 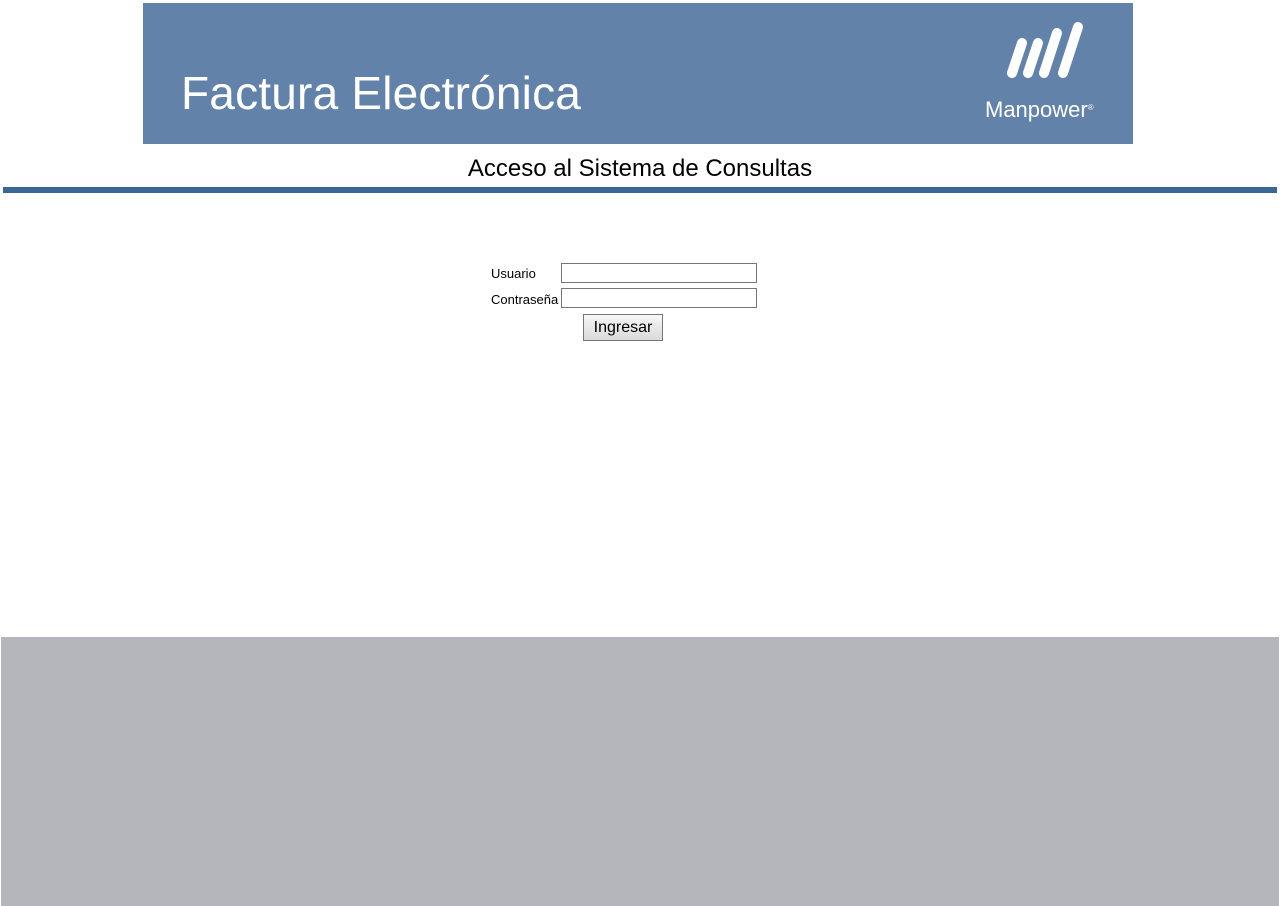 What do you see at coordinates (638, 73) in the screenshot?
I see `header-banner: Factura Electrónica Manpower®` at bounding box center [638, 73].